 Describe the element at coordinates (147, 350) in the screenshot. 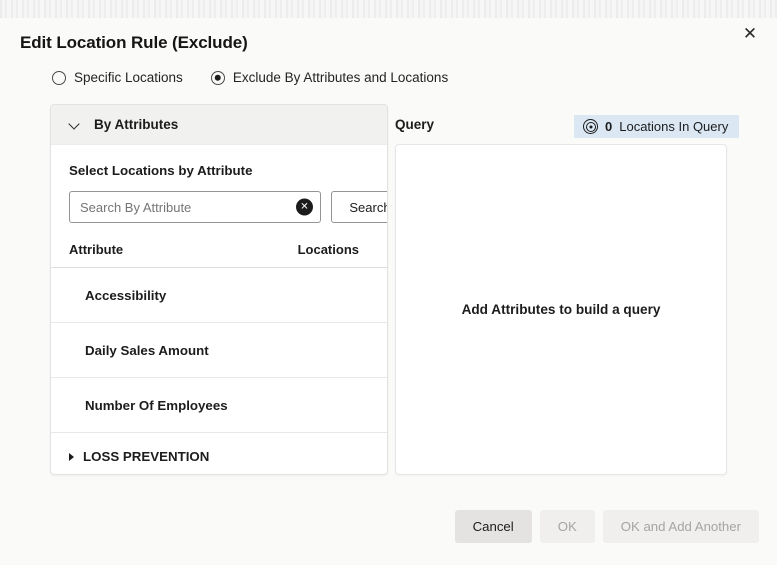

I see `attribute-name: Daily Sales Amount` at that location.